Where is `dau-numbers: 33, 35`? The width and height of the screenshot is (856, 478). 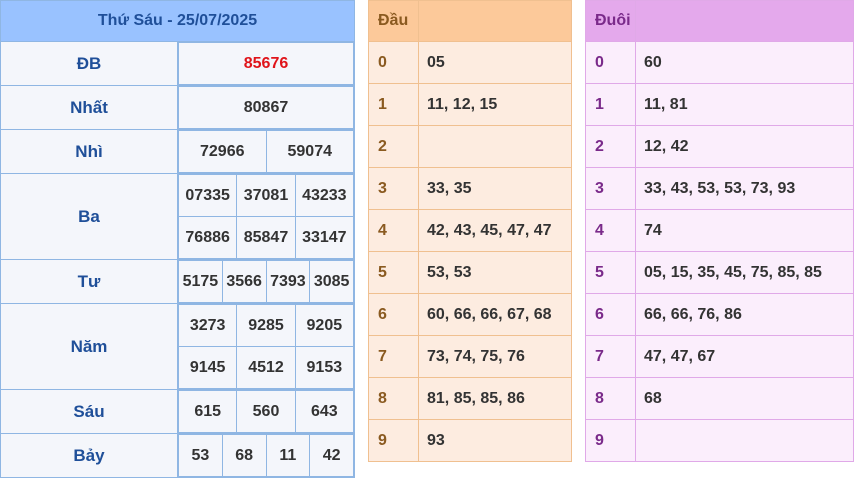 dau-numbers: 33, 35 is located at coordinates (495, 188).